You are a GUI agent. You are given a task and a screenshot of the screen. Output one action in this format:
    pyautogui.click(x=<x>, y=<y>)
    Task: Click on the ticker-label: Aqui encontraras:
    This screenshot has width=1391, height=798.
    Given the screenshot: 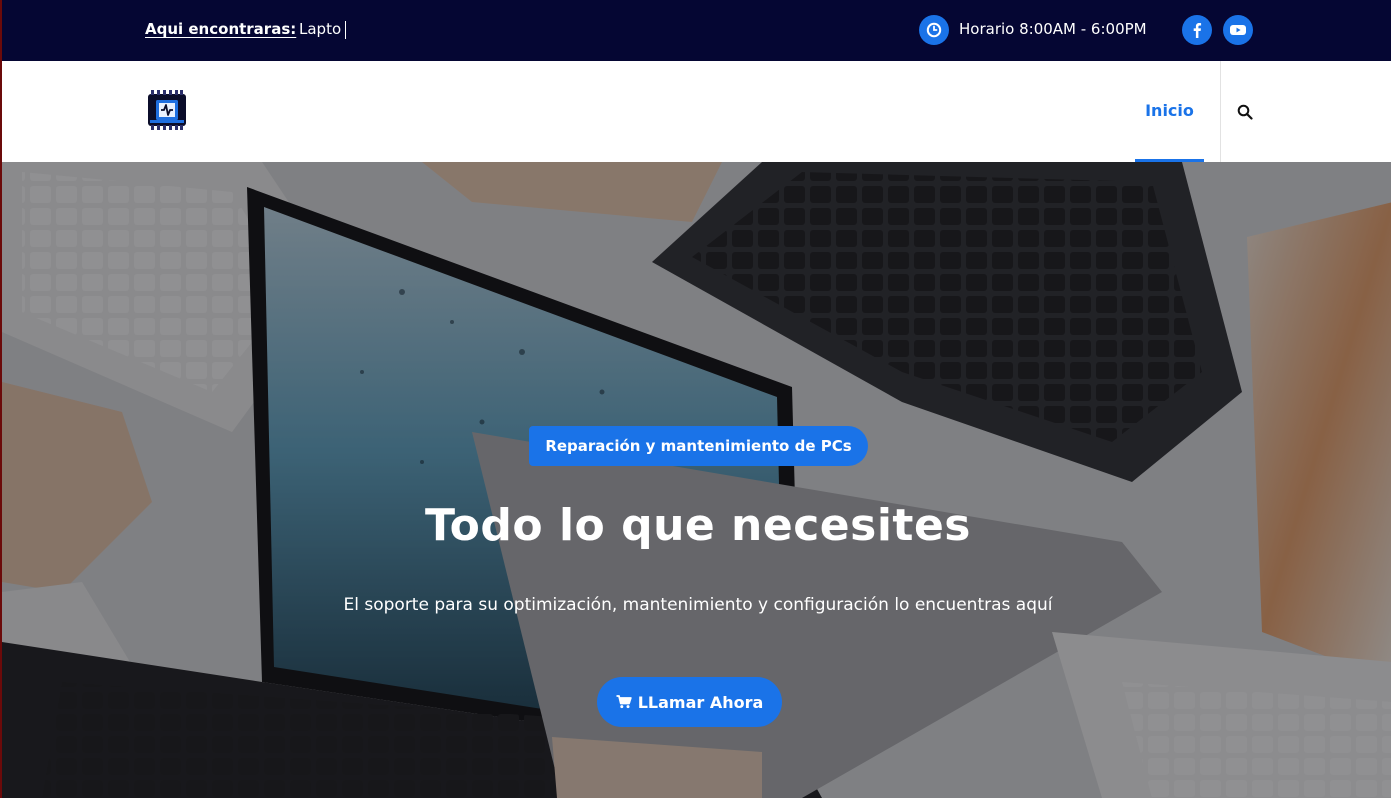 What is the action you would take?
    pyautogui.click(x=221, y=29)
    